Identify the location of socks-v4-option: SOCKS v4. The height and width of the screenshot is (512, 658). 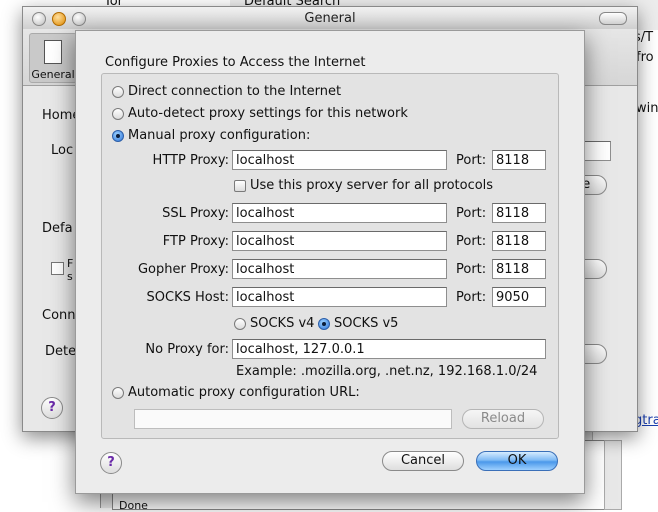
(274, 323).